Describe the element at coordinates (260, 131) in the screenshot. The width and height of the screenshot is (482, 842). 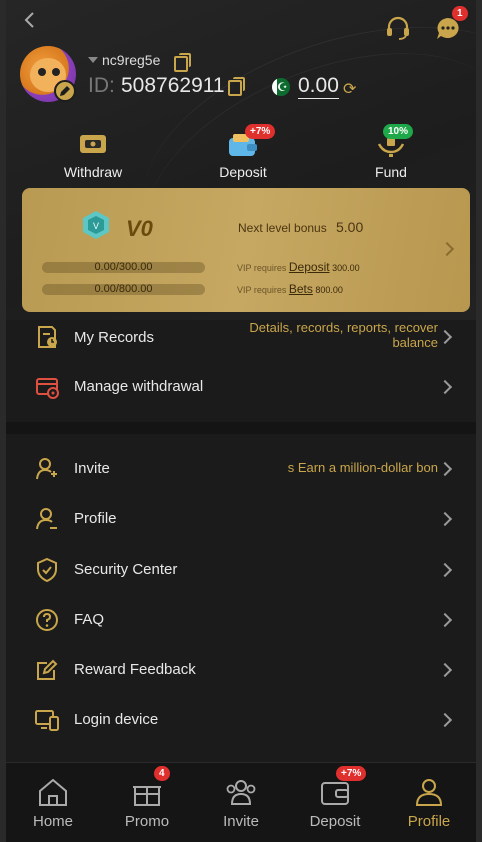
I see `deposit-bonus-badge: +7%` at that location.